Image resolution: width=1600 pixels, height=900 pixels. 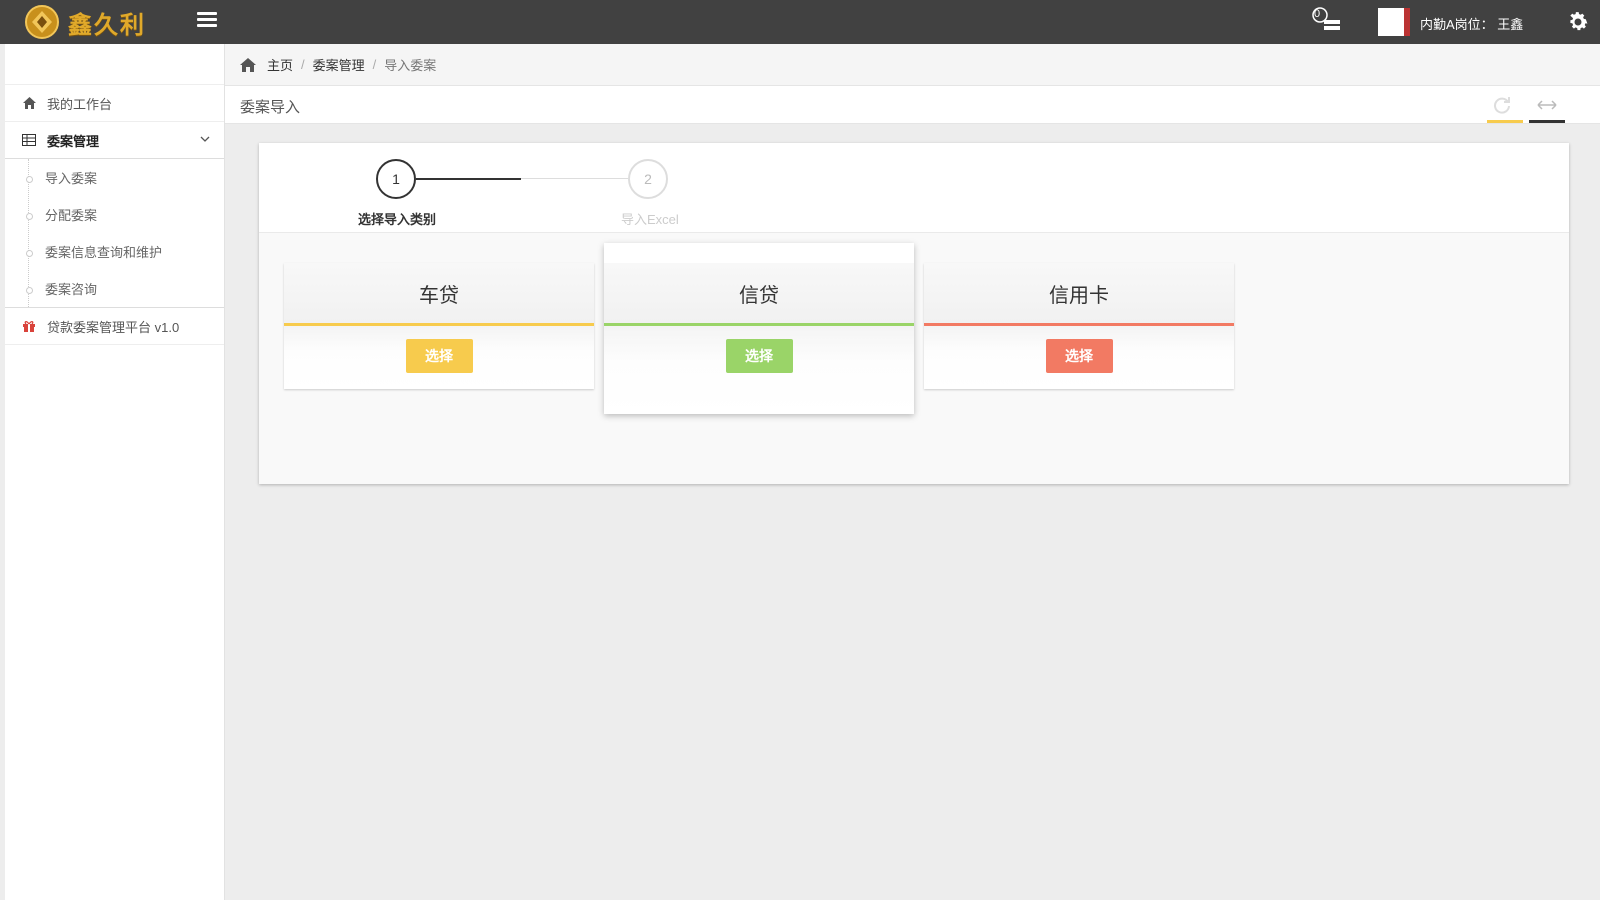 What do you see at coordinates (207, 22) in the screenshot?
I see `sidebar-toggle-button` at bounding box center [207, 22].